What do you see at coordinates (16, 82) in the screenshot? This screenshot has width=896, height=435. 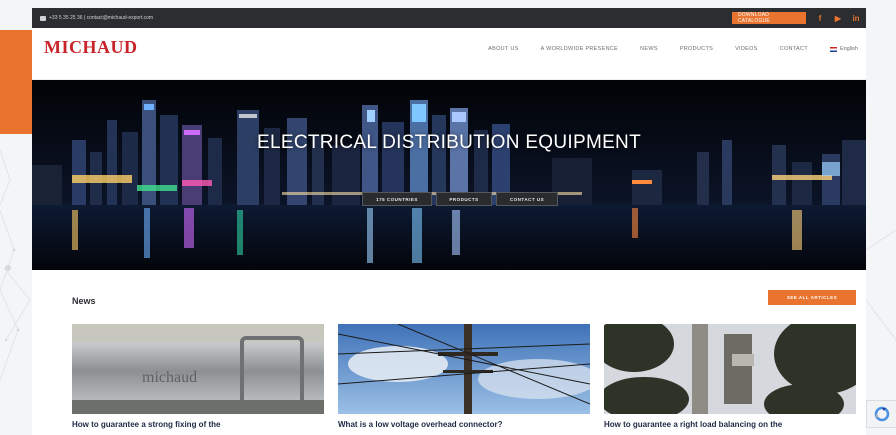 I see `decorative-orange-block` at bounding box center [16, 82].